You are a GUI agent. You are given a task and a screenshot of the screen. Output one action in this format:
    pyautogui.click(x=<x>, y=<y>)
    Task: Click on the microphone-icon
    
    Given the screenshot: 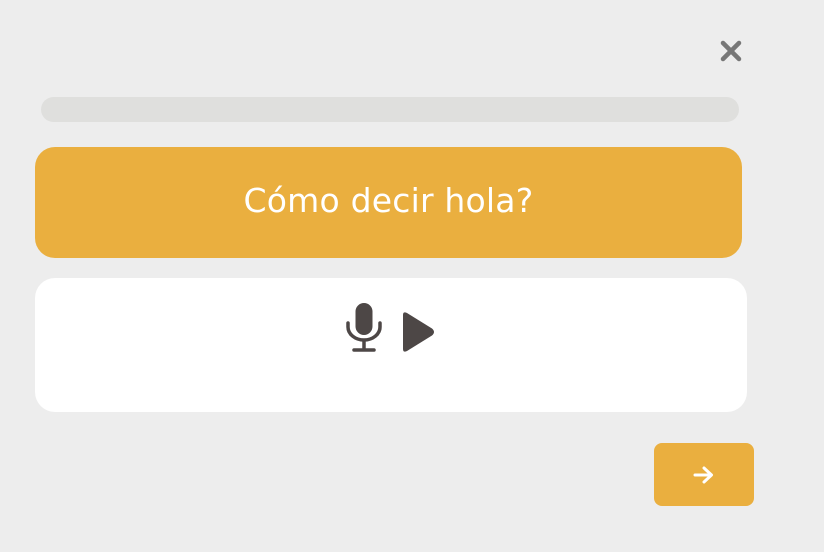 What is the action you would take?
    pyautogui.click(x=364, y=327)
    